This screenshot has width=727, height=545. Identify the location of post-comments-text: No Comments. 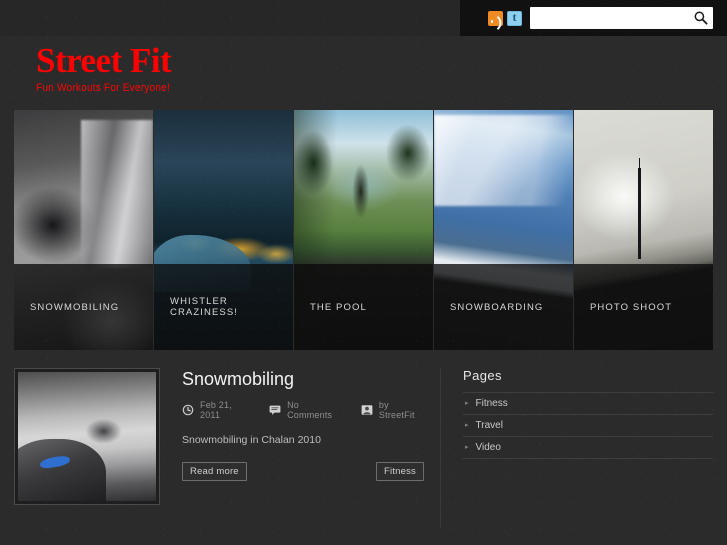
(310, 410).